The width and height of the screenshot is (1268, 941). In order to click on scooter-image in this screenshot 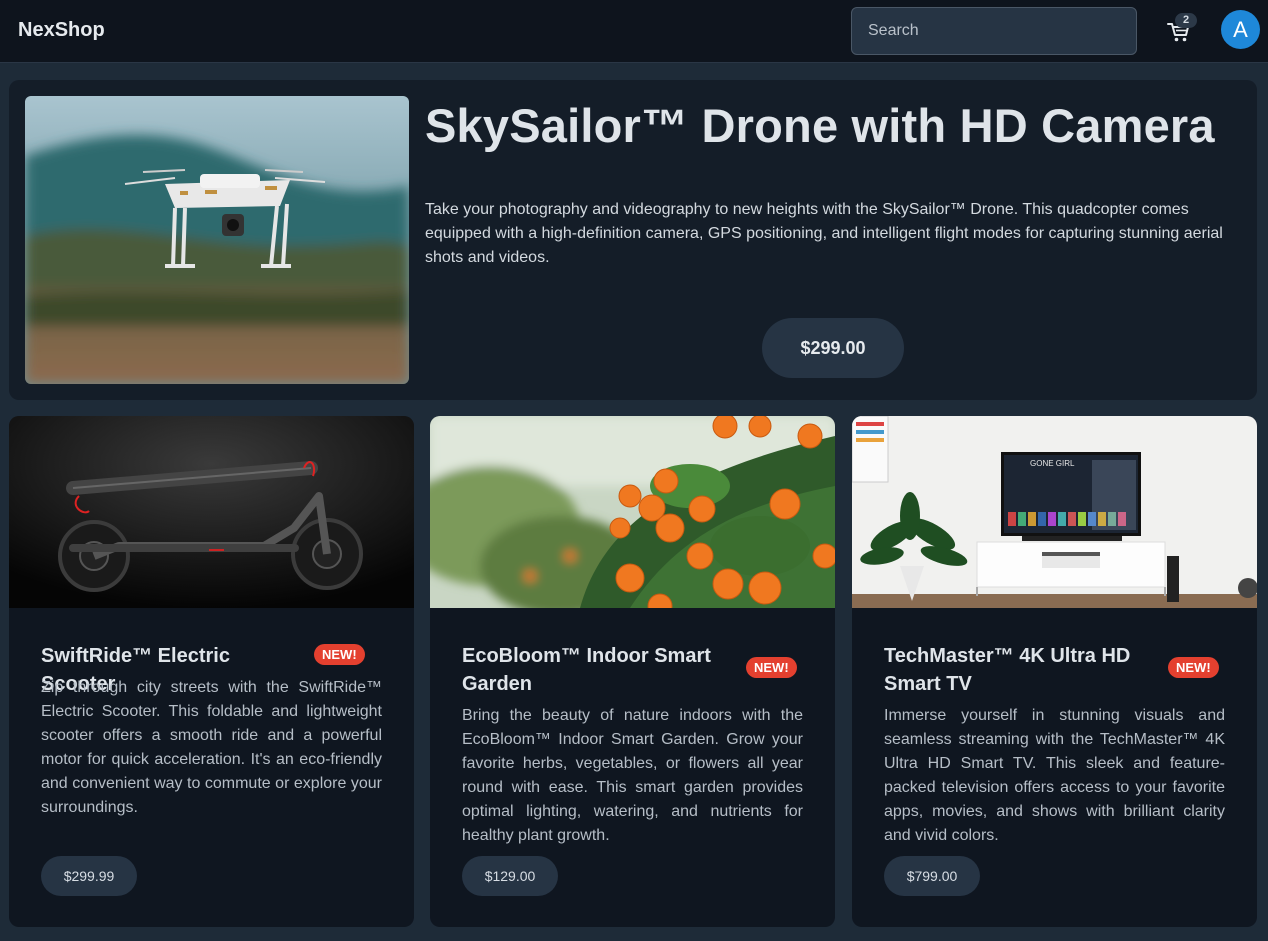, I will do `click(211, 512)`.